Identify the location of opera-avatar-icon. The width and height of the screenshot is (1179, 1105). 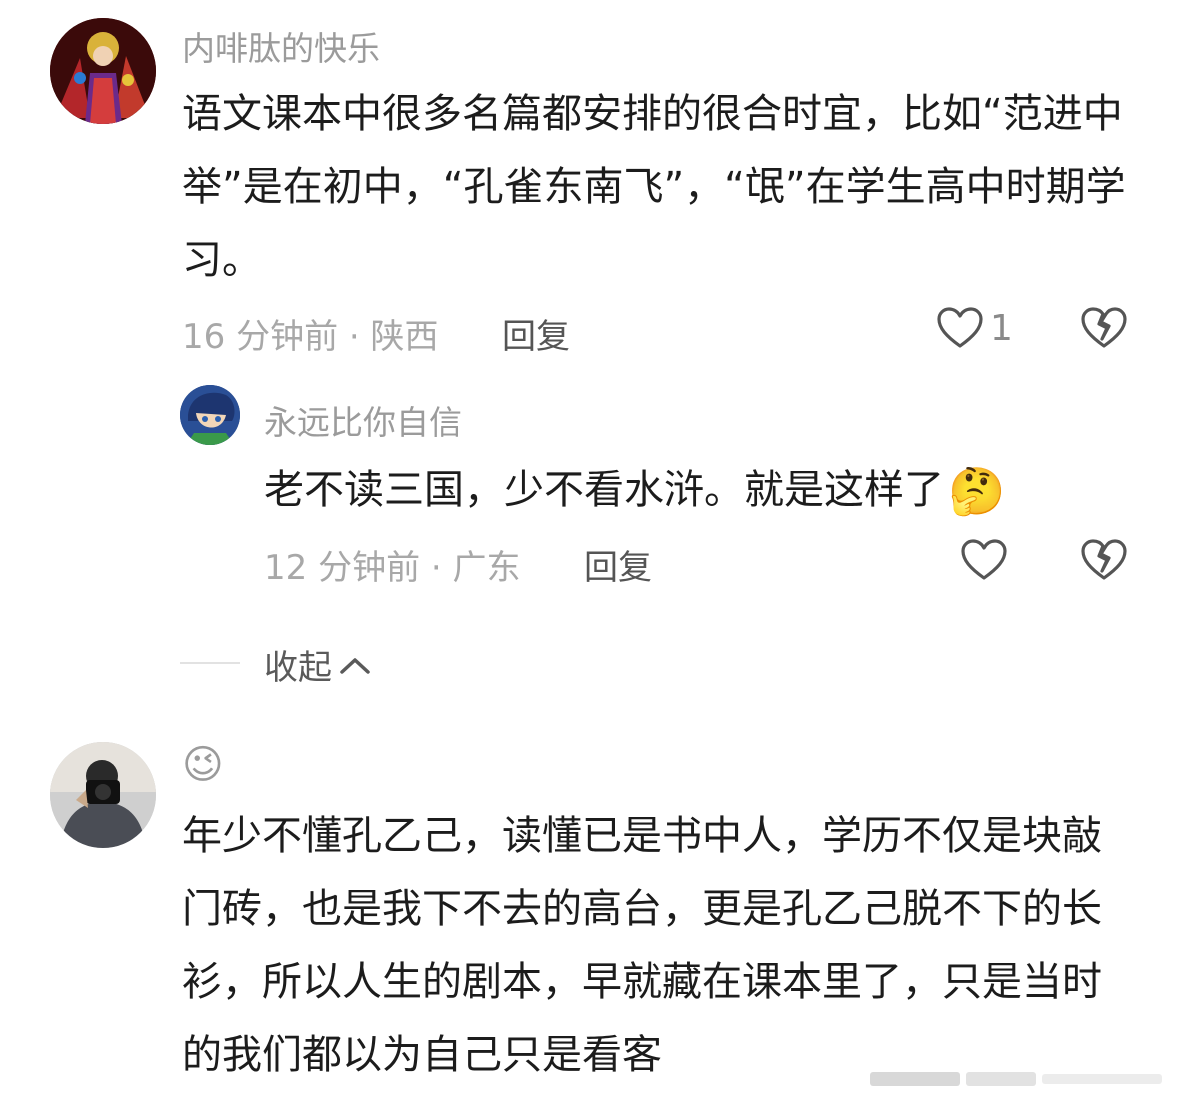
(103, 71).